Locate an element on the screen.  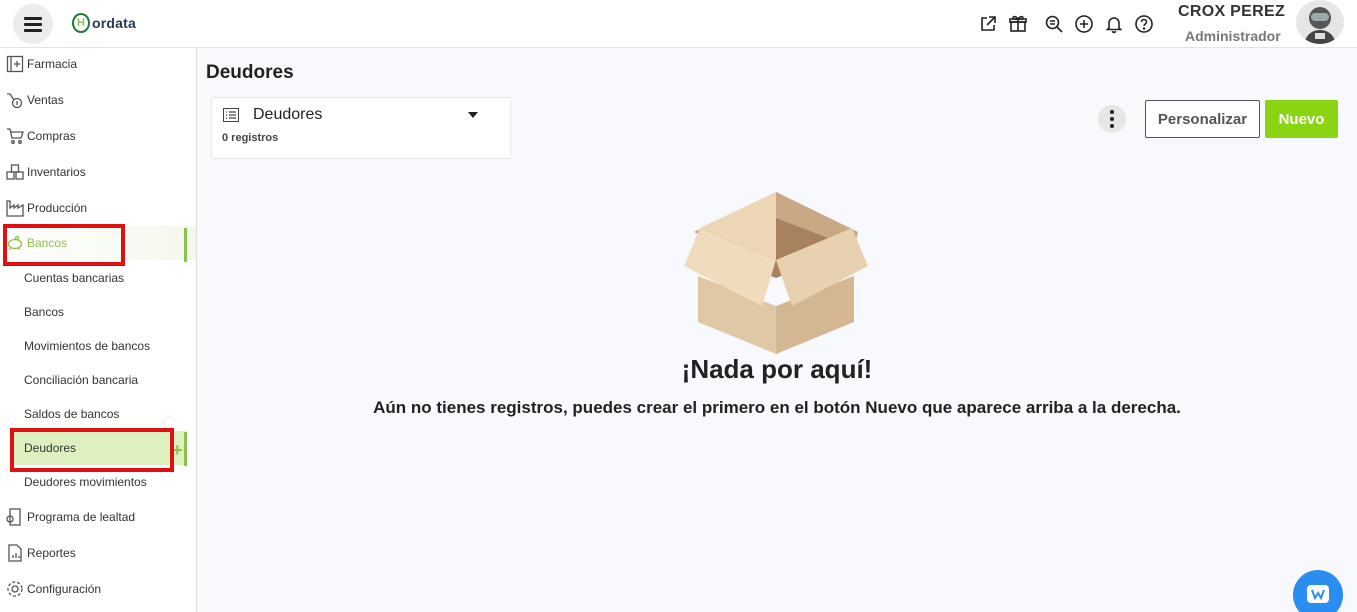
loyalty-icon is located at coordinates (15, 517).